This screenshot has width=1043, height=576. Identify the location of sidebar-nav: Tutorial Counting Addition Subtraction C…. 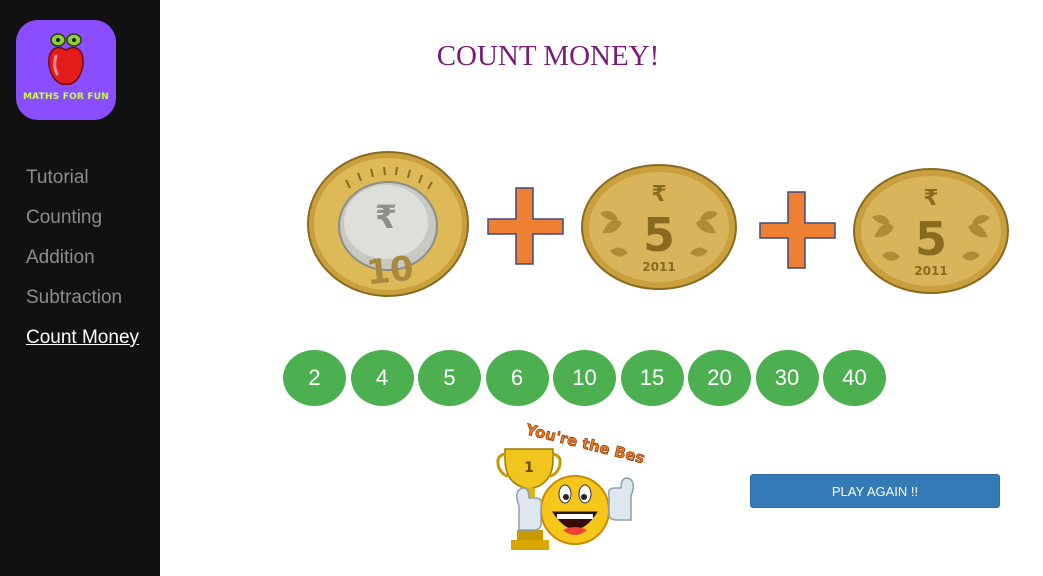
(82, 266).